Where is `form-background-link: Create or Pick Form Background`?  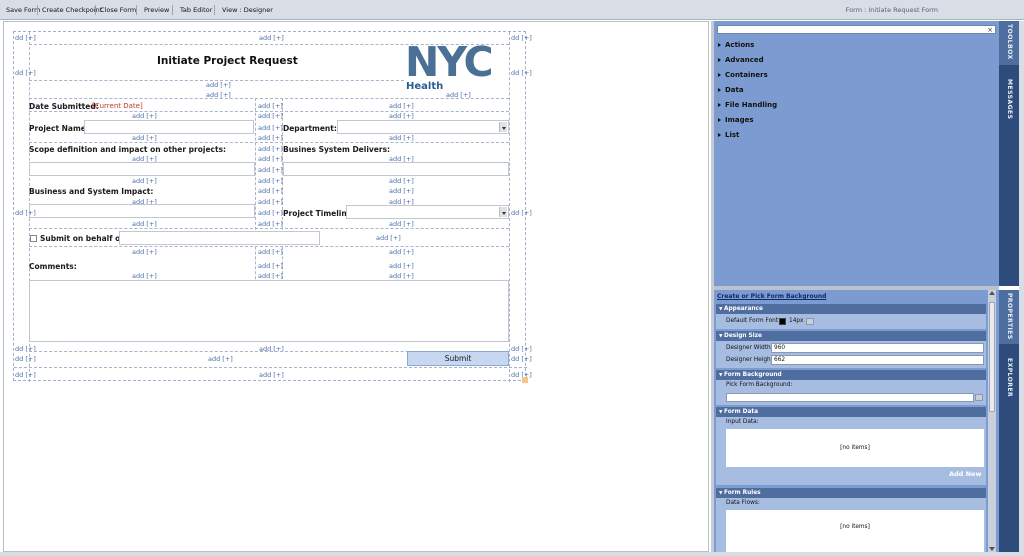
form-background-link: Create or Pick Form Background is located at coordinates (771, 296).